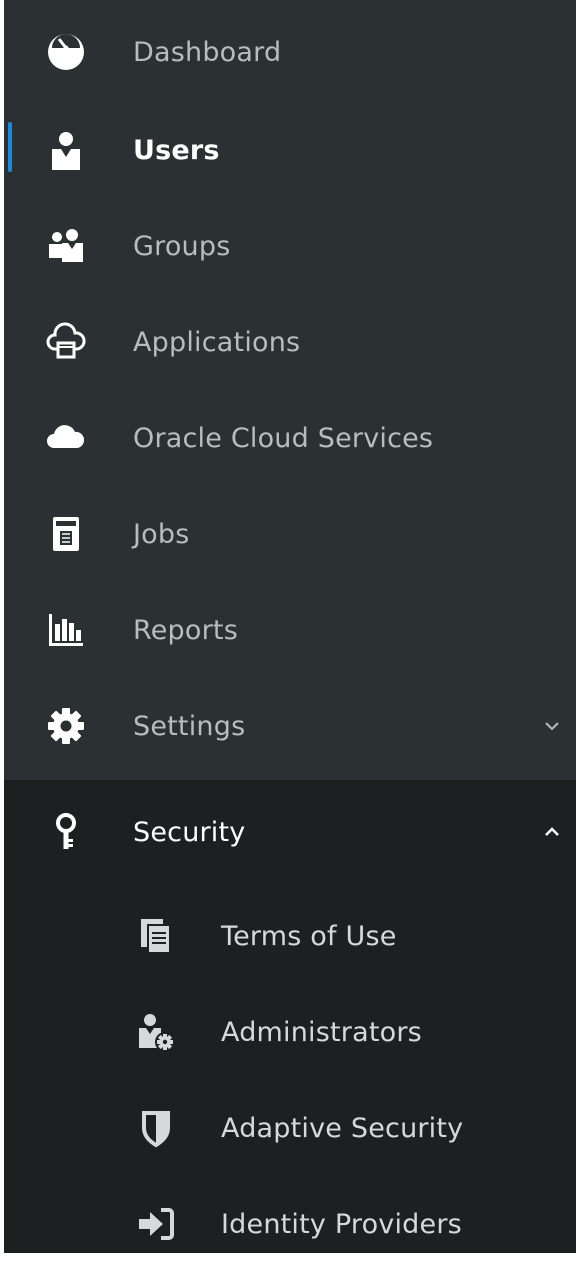 This screenshot has width=576, height=1272. Describe the element at coordinates (290, 726) in the screenshot. I see `nav-item-settings: Settings` at that location.